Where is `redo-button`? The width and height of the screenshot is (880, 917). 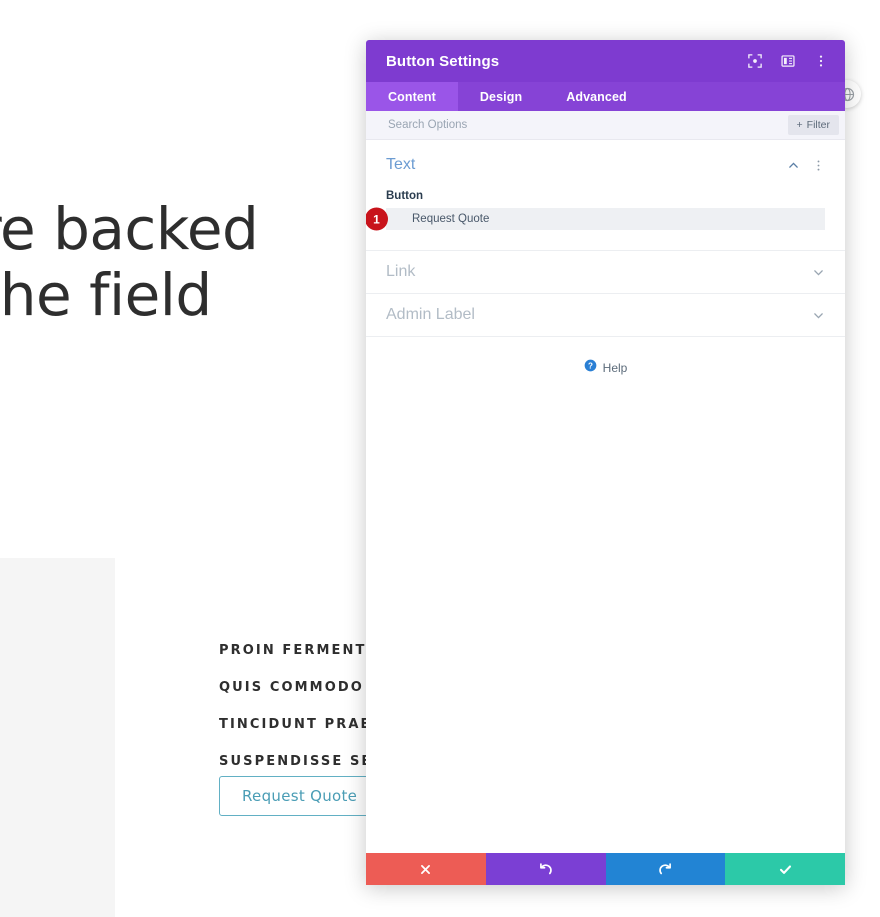
redo-button is located at coordinates (665, 869).